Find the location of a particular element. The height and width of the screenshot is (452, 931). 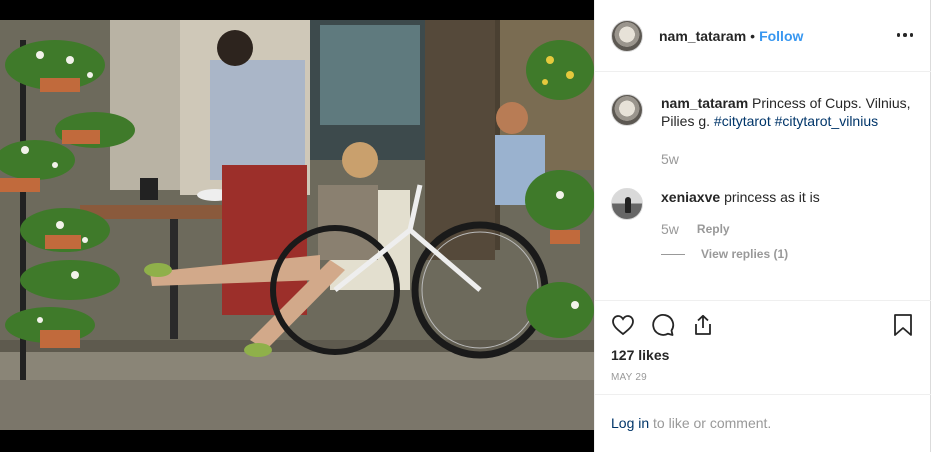

comment-icon is located at coordinates (663, 325).